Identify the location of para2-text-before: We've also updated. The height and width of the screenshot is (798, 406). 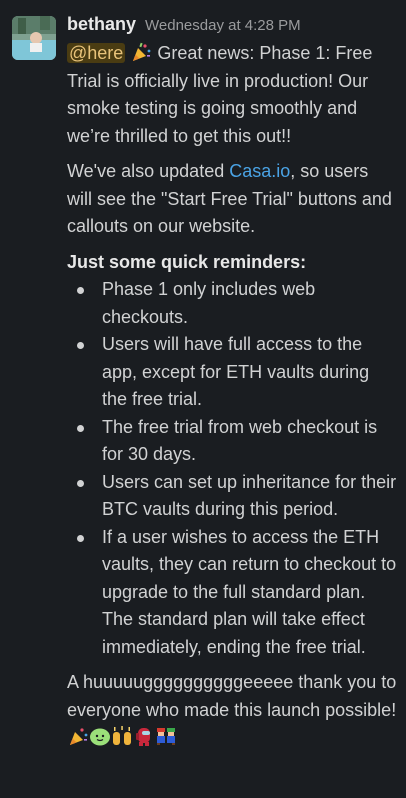
(148, 171).